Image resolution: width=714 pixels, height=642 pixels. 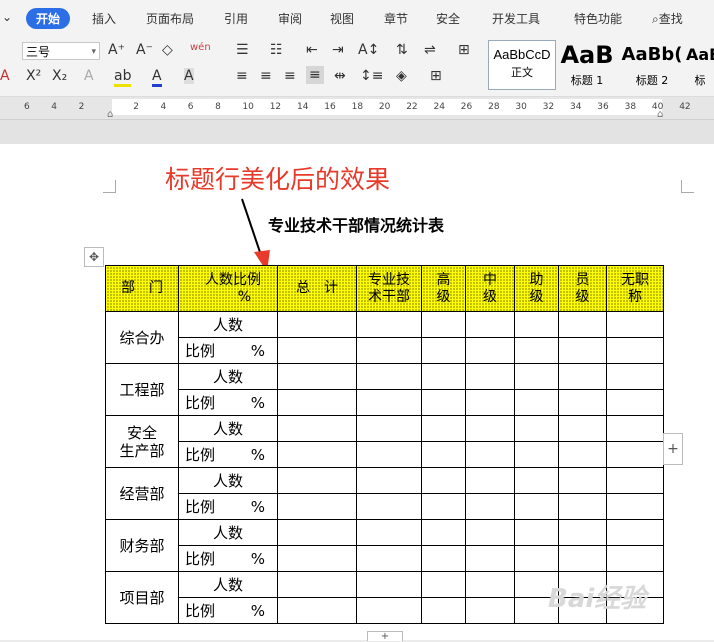 What do you see at coordinates (266, 76) in the screenshot?
I see `align-center-icon: ≡` at bounding box center [266, 76].